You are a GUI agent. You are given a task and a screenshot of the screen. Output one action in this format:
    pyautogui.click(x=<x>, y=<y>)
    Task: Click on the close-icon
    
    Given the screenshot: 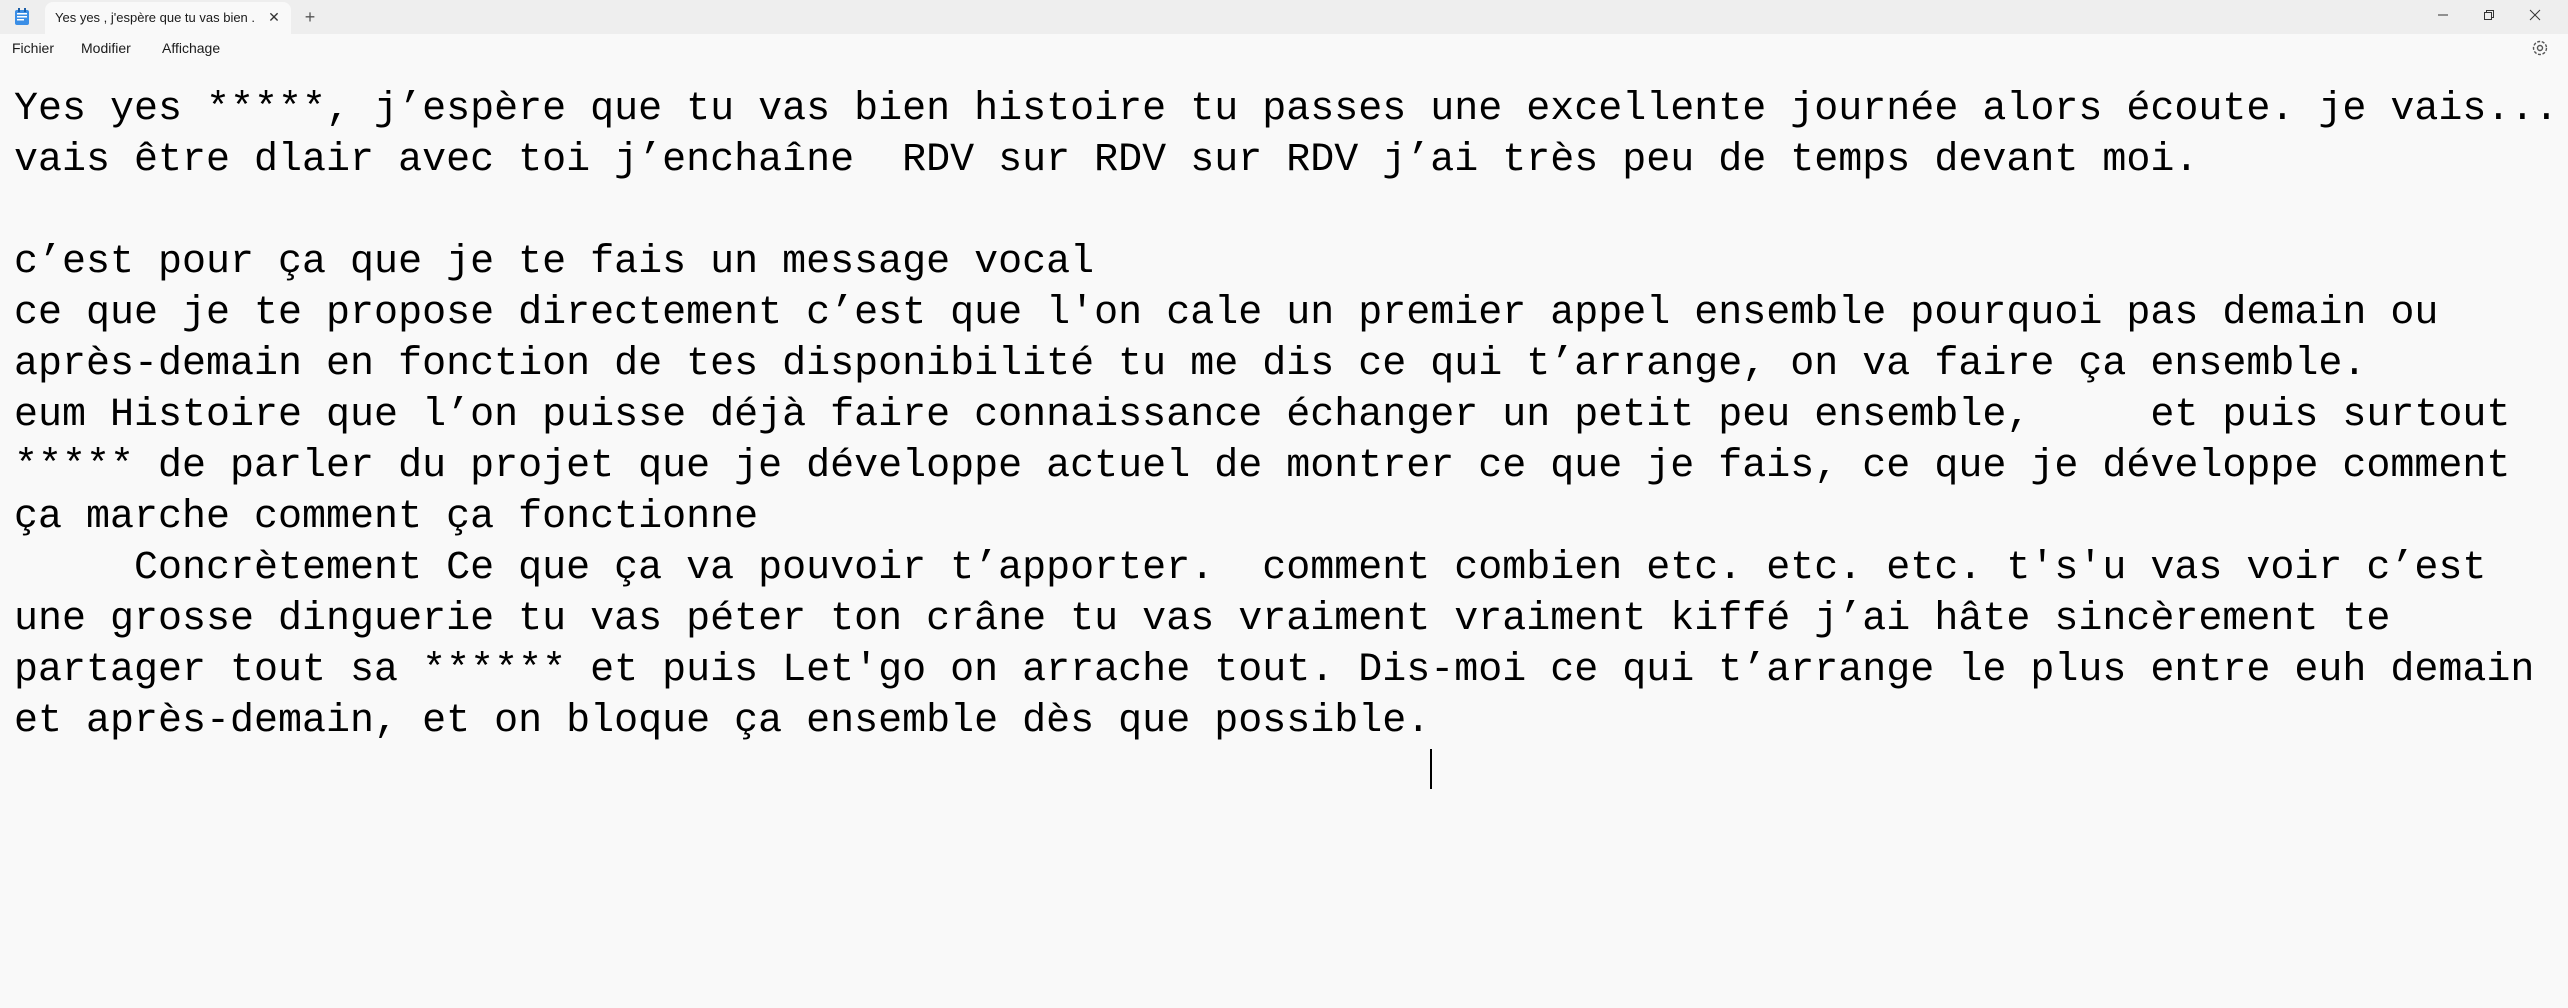 What is the action you would take?
    pyautogui.click(x=2535, y=15)
    